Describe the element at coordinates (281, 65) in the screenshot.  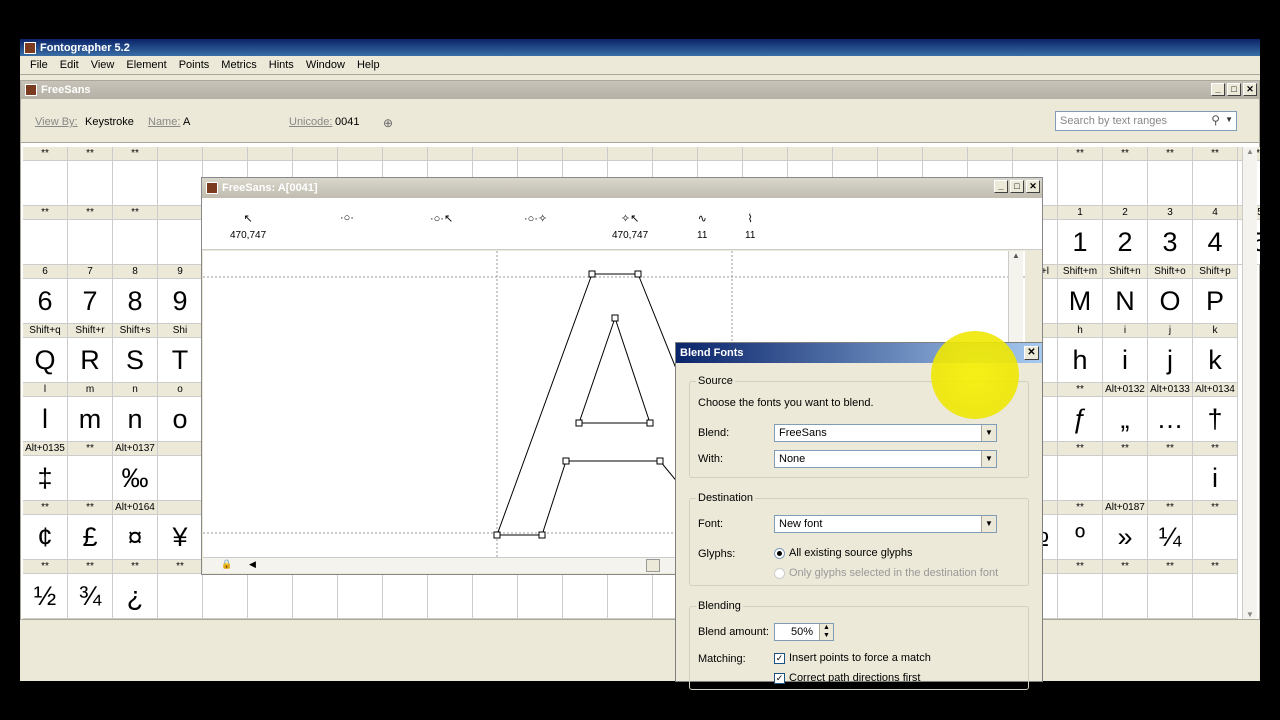
I see `menu-hints: Hints` at that location.